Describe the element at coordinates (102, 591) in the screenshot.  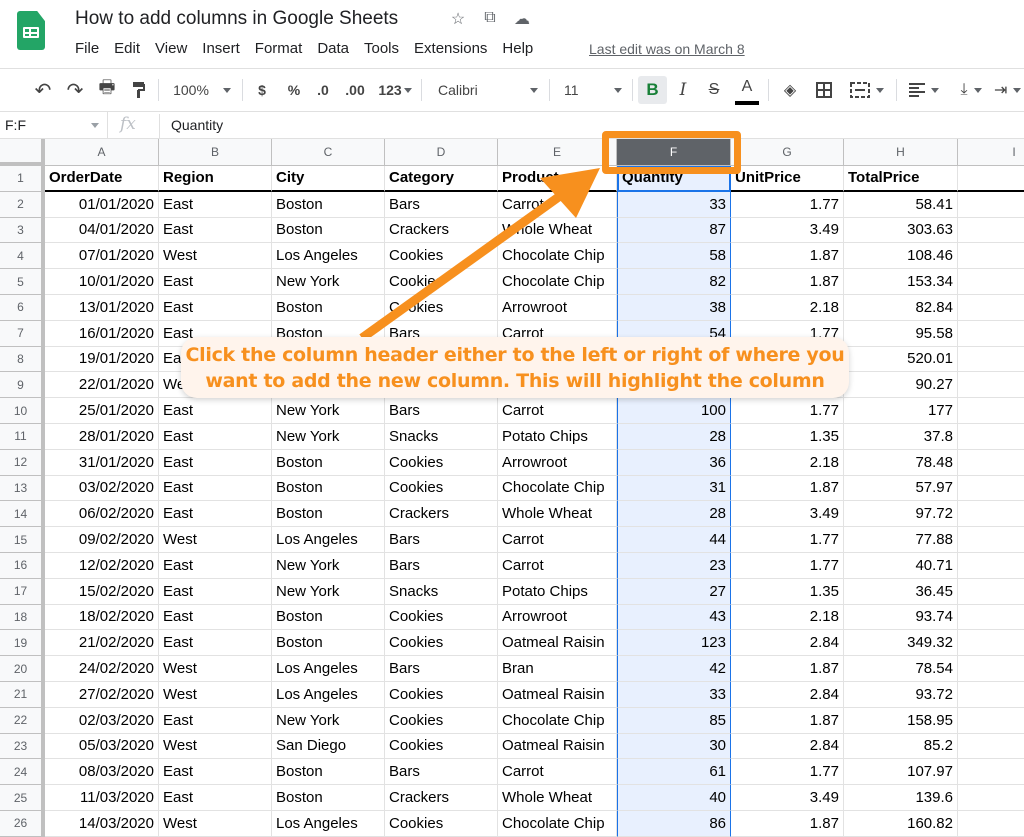
I see `cell-a: 15/02/2020` at that location.